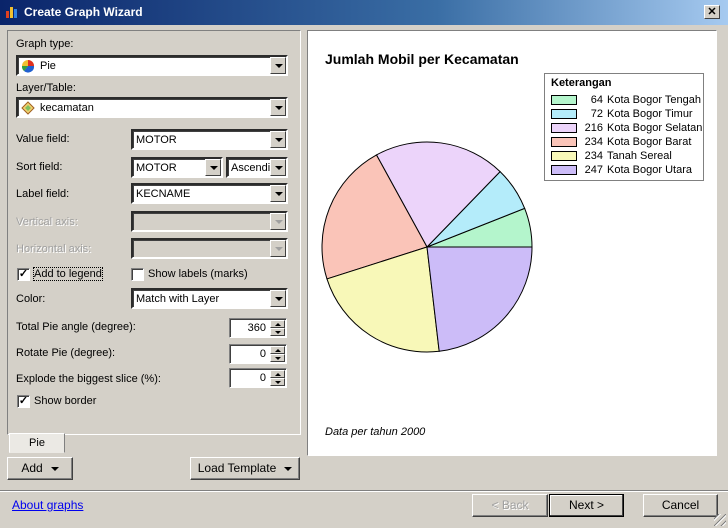  Describe the element at coordinates (156, 168) in the screenshot. I see `sort-field-value: MOTOR` at that location.